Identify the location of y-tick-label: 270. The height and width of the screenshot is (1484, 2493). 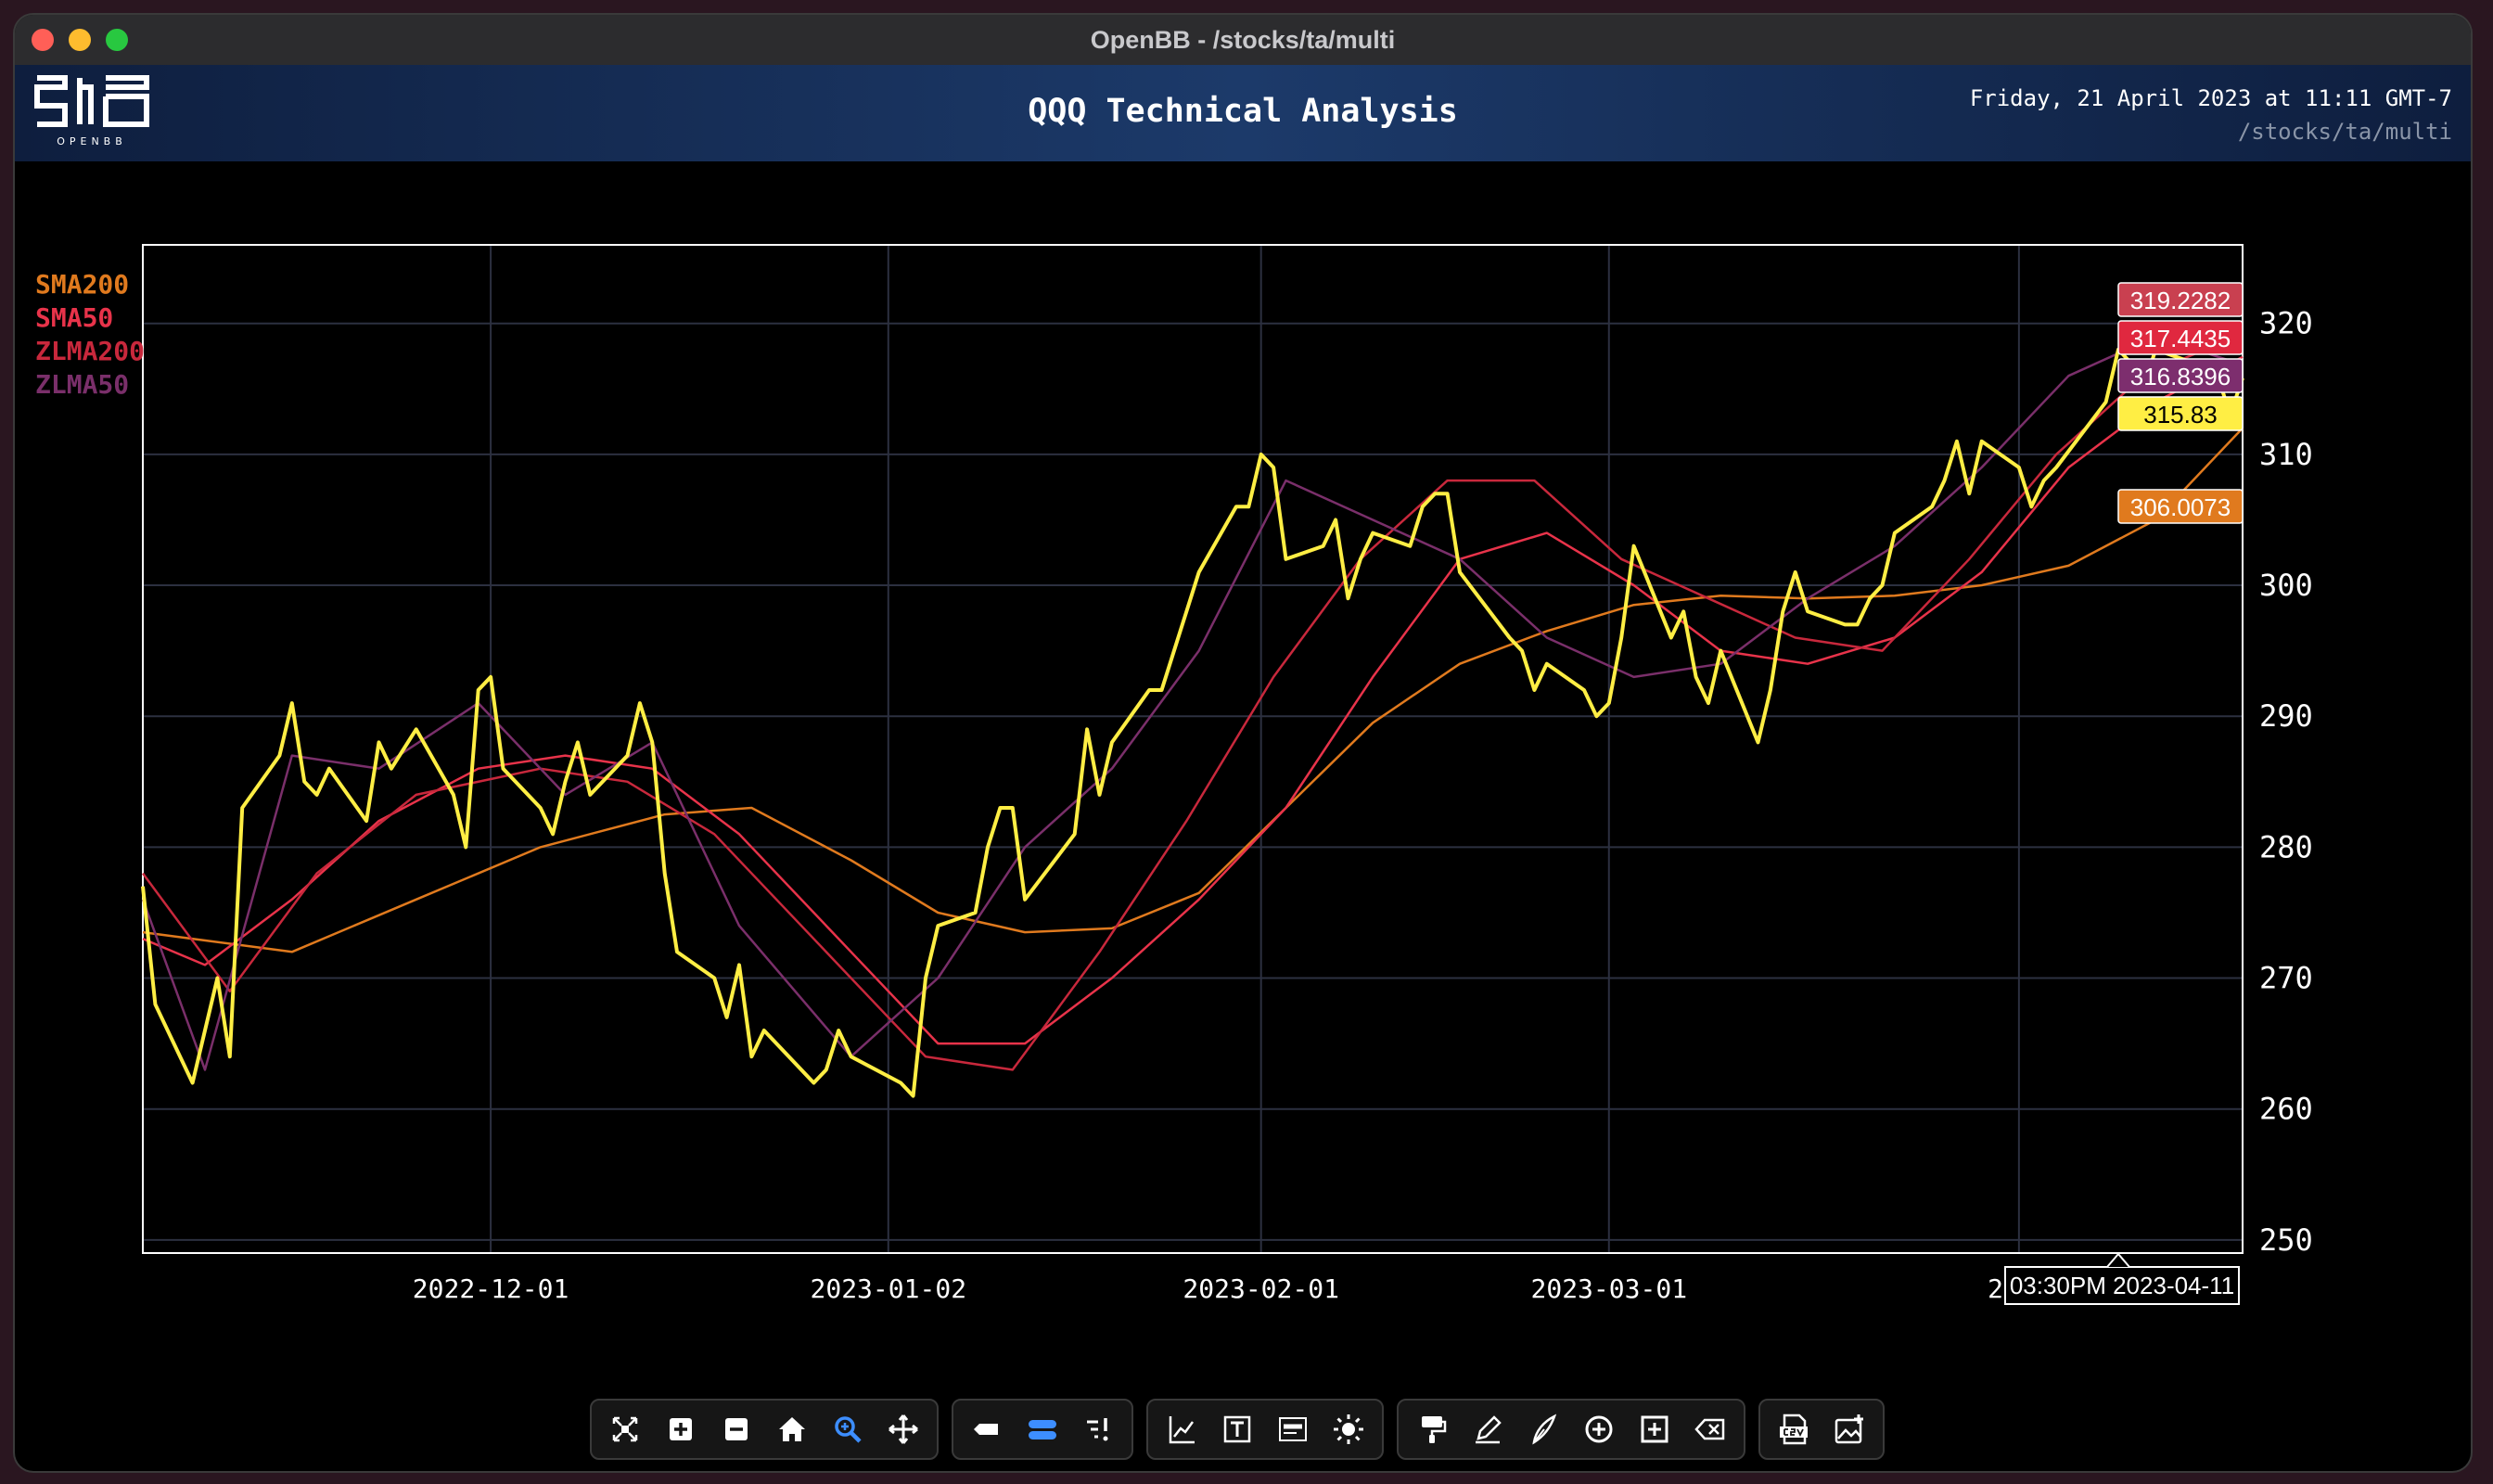
(2286, 978).